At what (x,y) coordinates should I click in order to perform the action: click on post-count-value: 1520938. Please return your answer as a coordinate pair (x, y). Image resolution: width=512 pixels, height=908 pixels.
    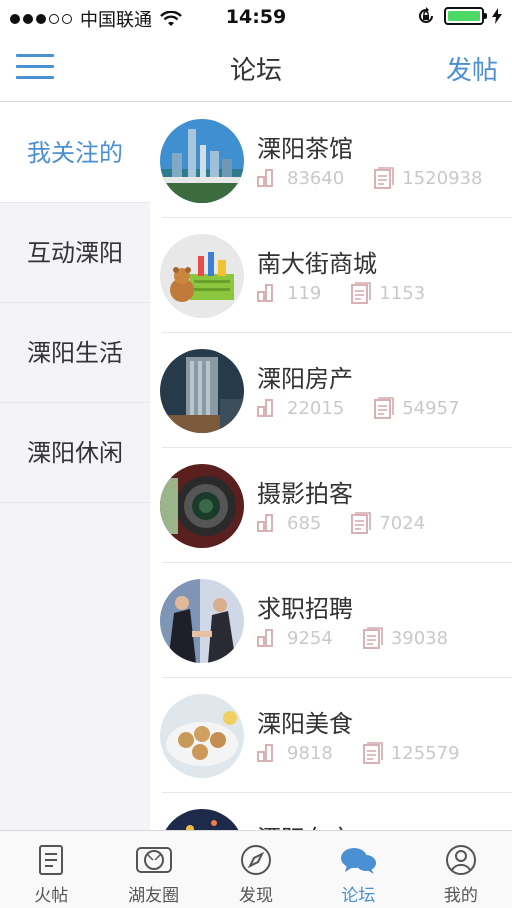
    Looking at the image, I should click on (442, 178).